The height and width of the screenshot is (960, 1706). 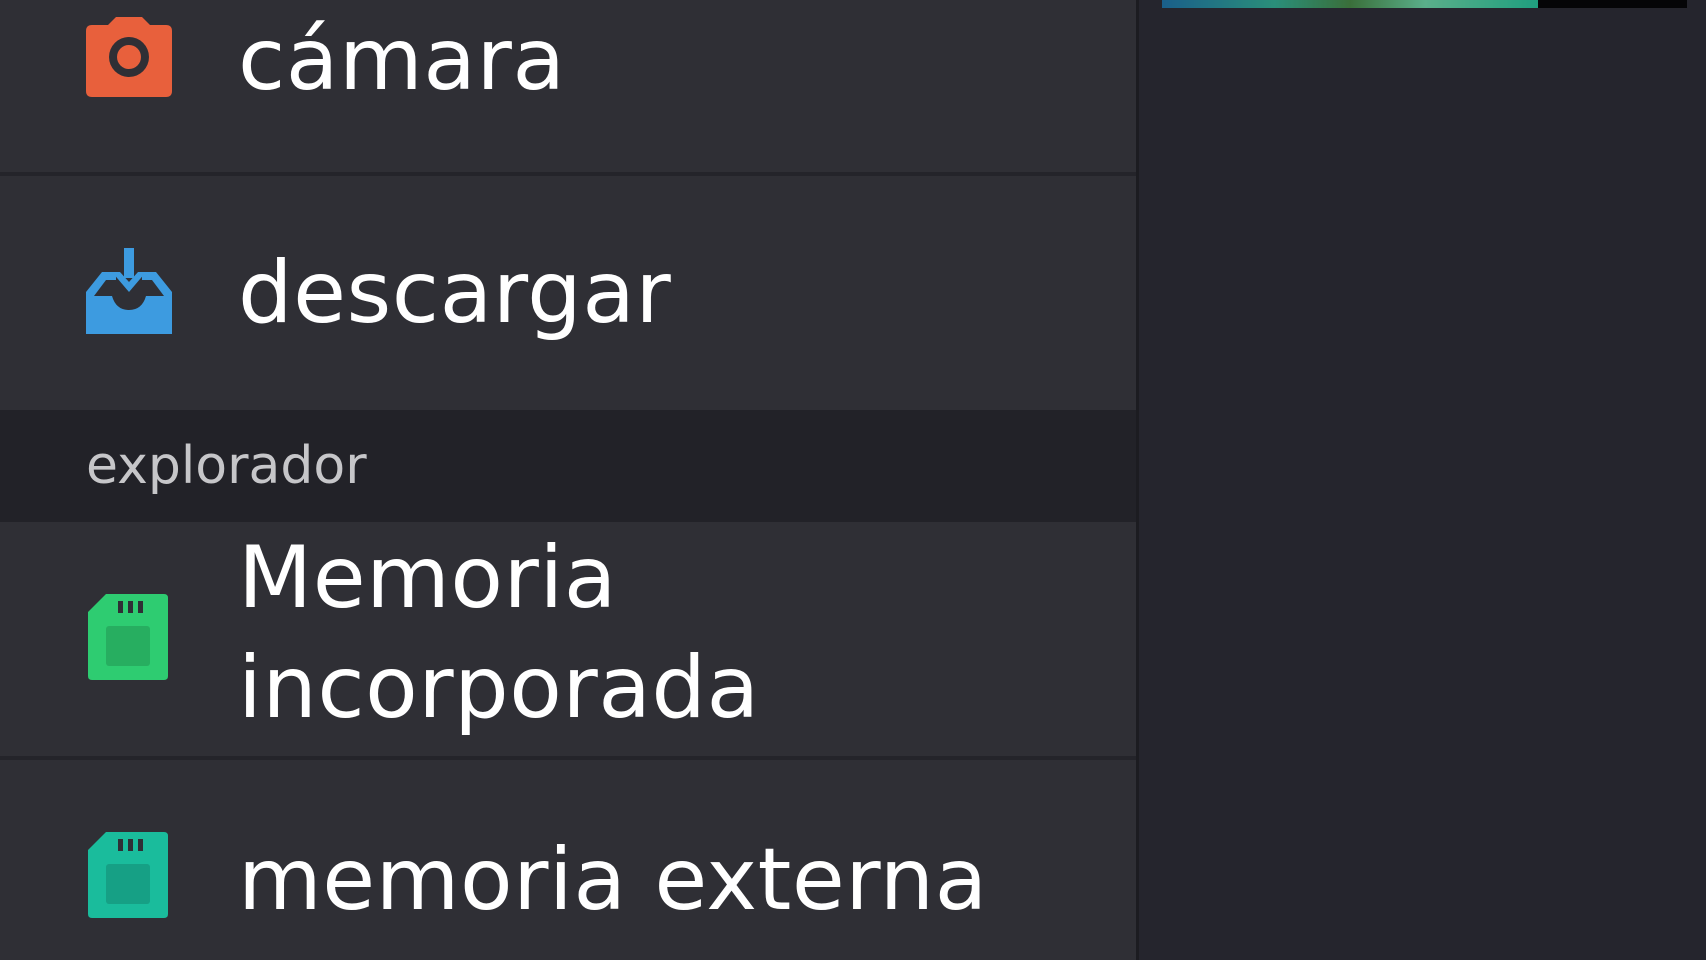 What do you see at coordinates (613, 880) in the screenshot?
I see `drawer-item-label: memoria externa` at bounding box center [613, 880].